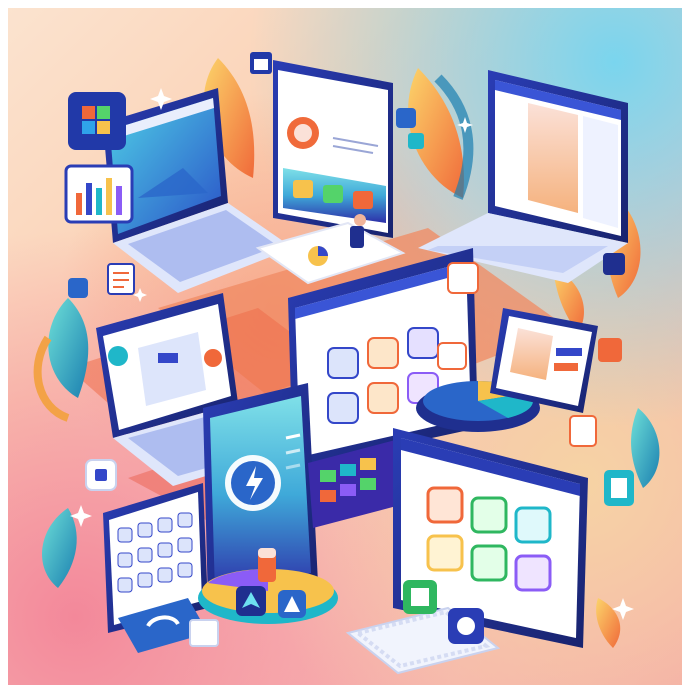 This screenshot has height=693, width=690. I want to click on bar-chart-icon, so click(99, 194).